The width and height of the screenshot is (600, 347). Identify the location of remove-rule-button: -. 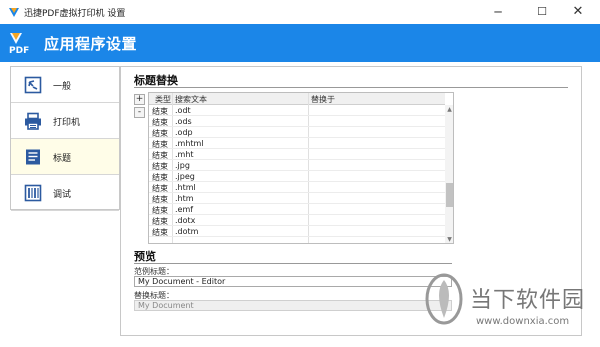
(139, 112).